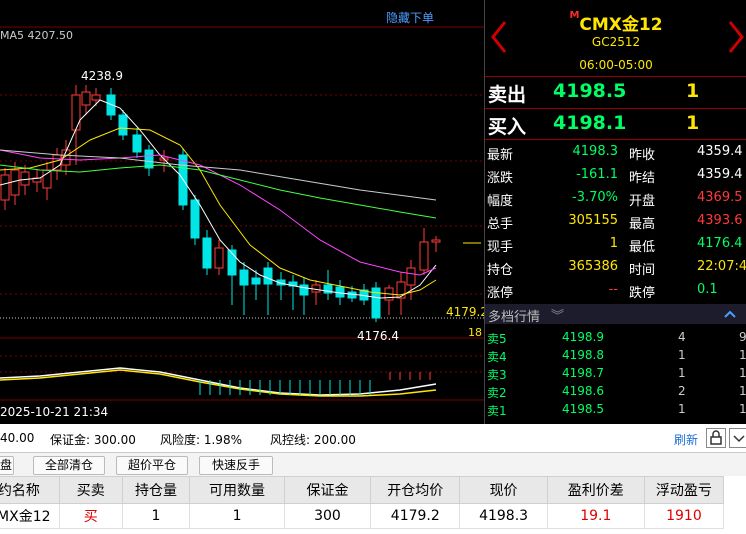 The image size is (746, 534). Describe the element at coordinates (475, 332) in the screenshot. I see `volume-axis-label: 18` at that location.